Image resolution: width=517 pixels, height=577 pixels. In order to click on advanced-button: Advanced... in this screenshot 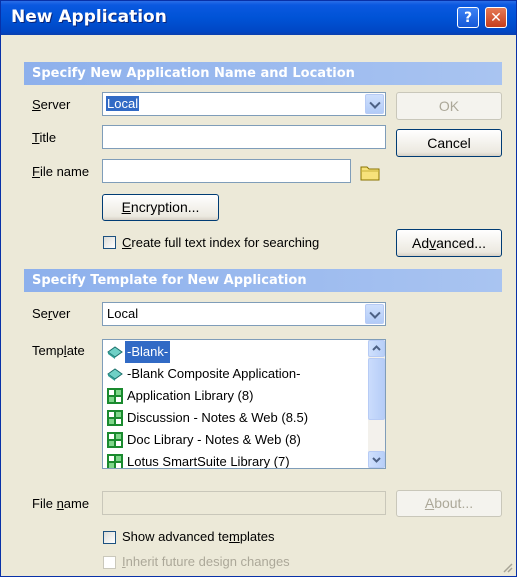, I will do `click(449, 243)`.